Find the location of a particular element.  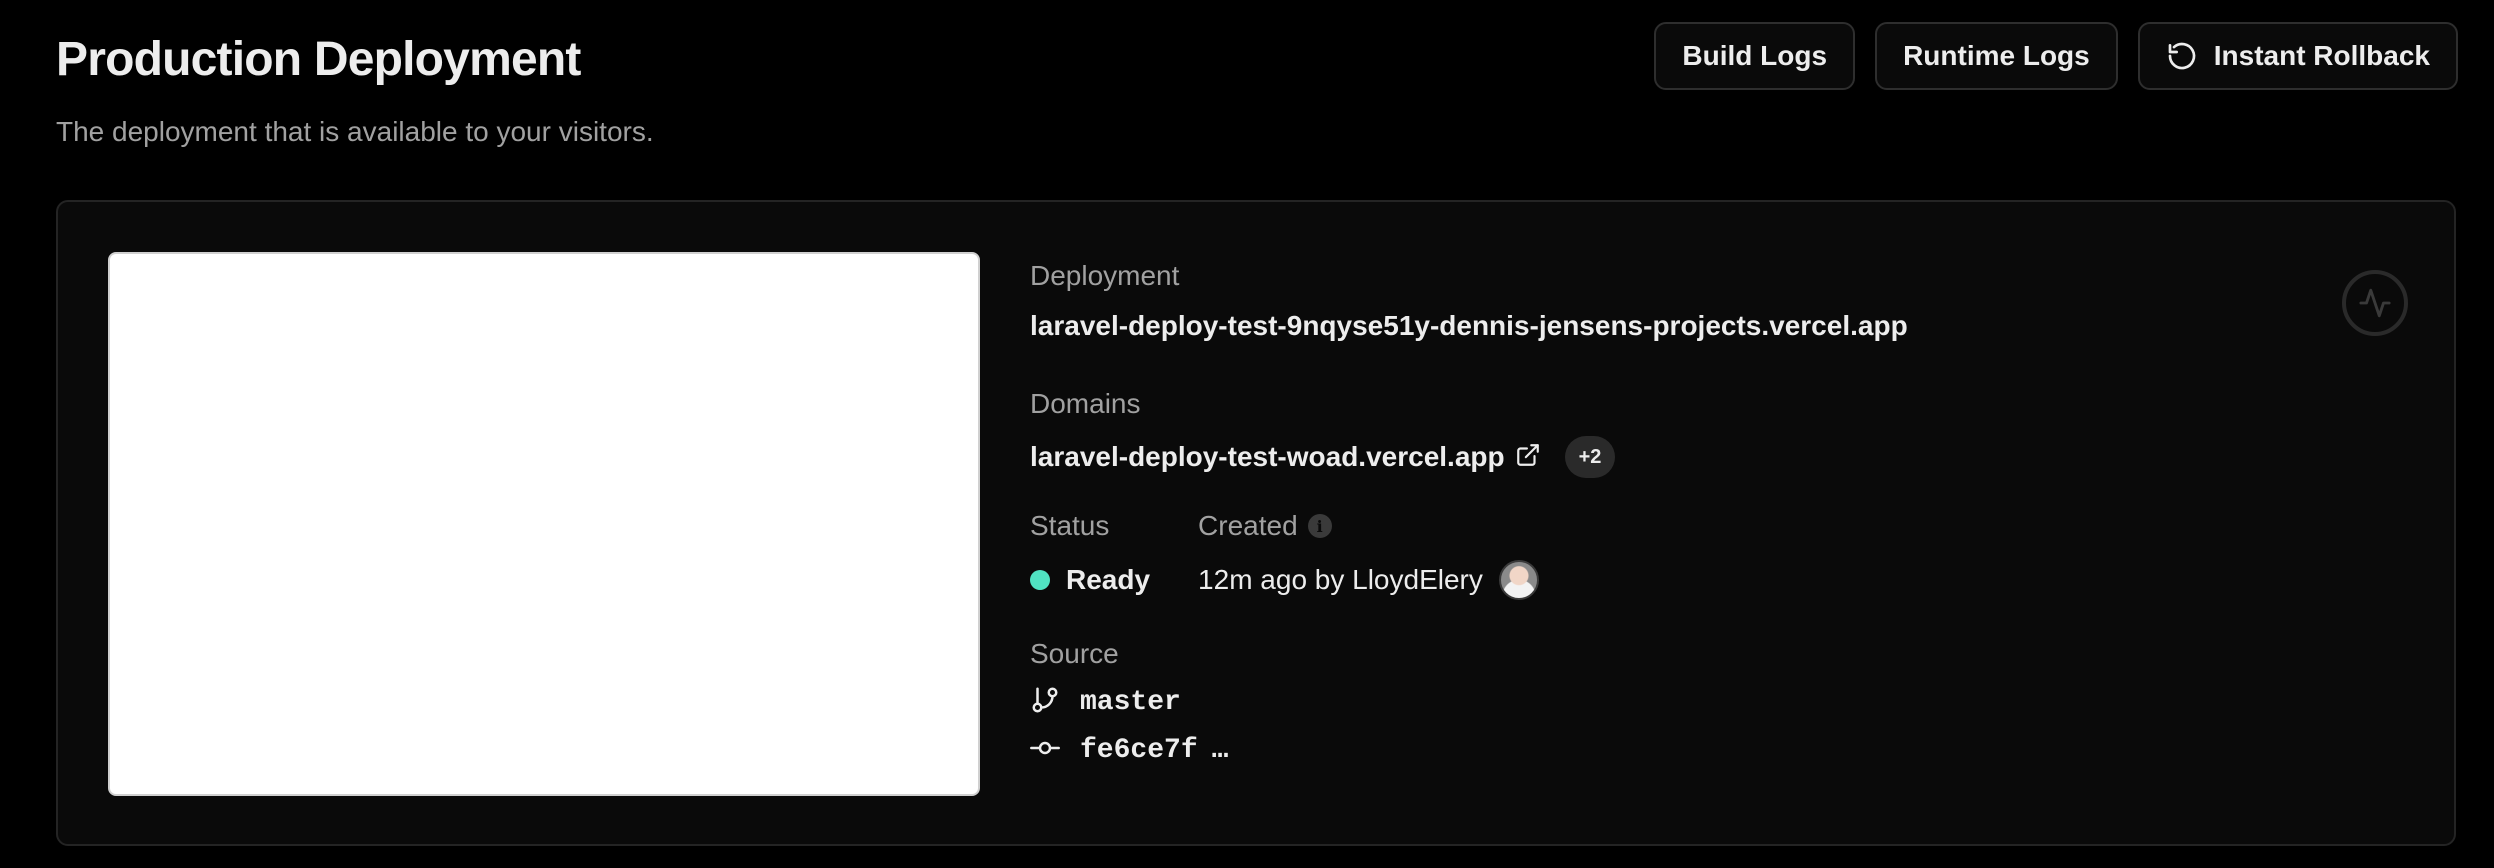

git-commit-icon is located at coordinates (1045, 750).